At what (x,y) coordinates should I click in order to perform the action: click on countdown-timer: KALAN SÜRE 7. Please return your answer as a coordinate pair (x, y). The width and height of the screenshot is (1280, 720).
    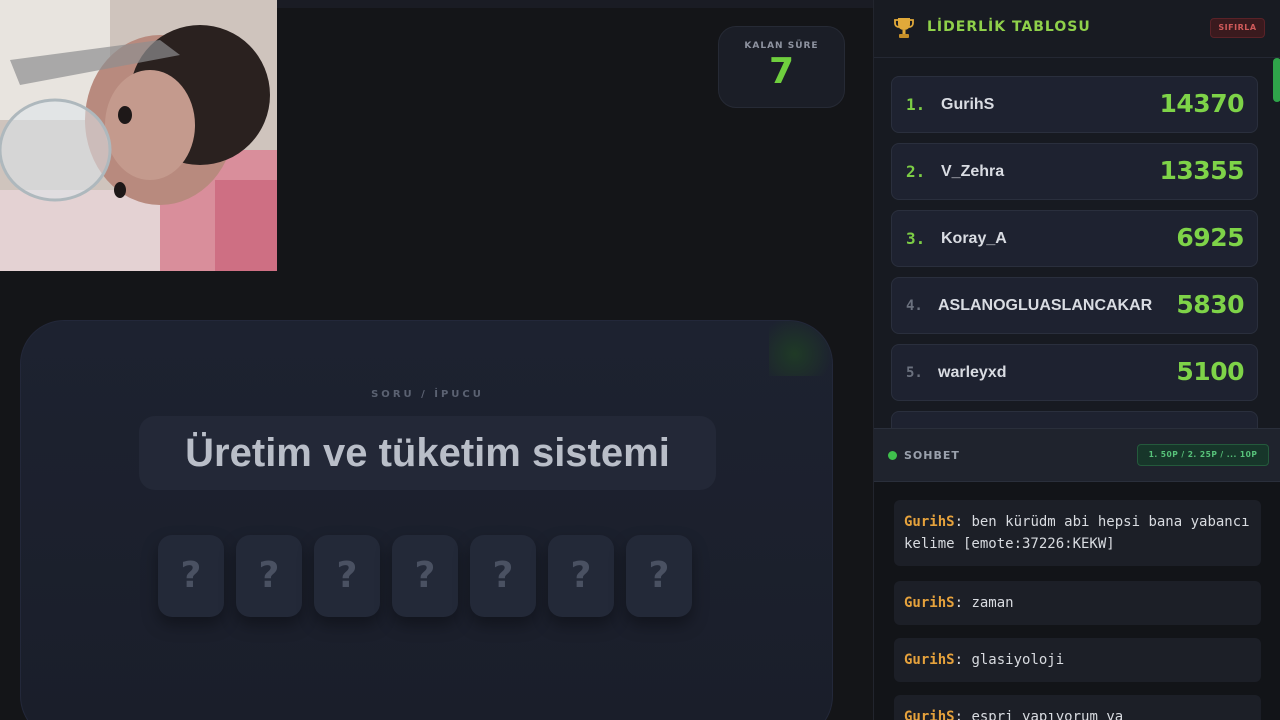
    Looking at the image, I should click on (781, 67).